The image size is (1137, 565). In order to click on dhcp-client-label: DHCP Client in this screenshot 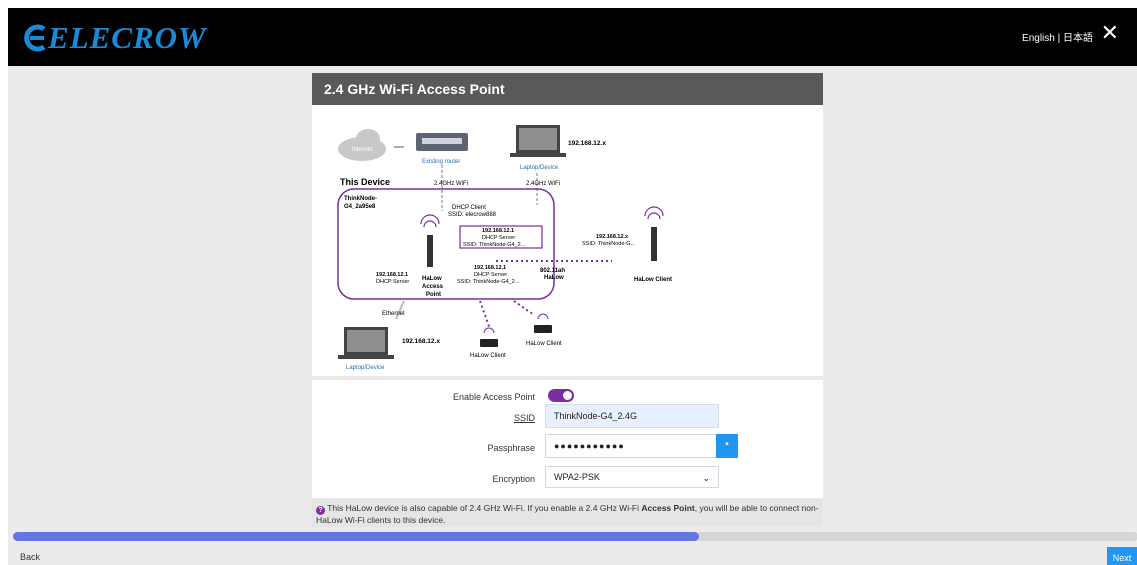, I will do `click(469, 208)`.